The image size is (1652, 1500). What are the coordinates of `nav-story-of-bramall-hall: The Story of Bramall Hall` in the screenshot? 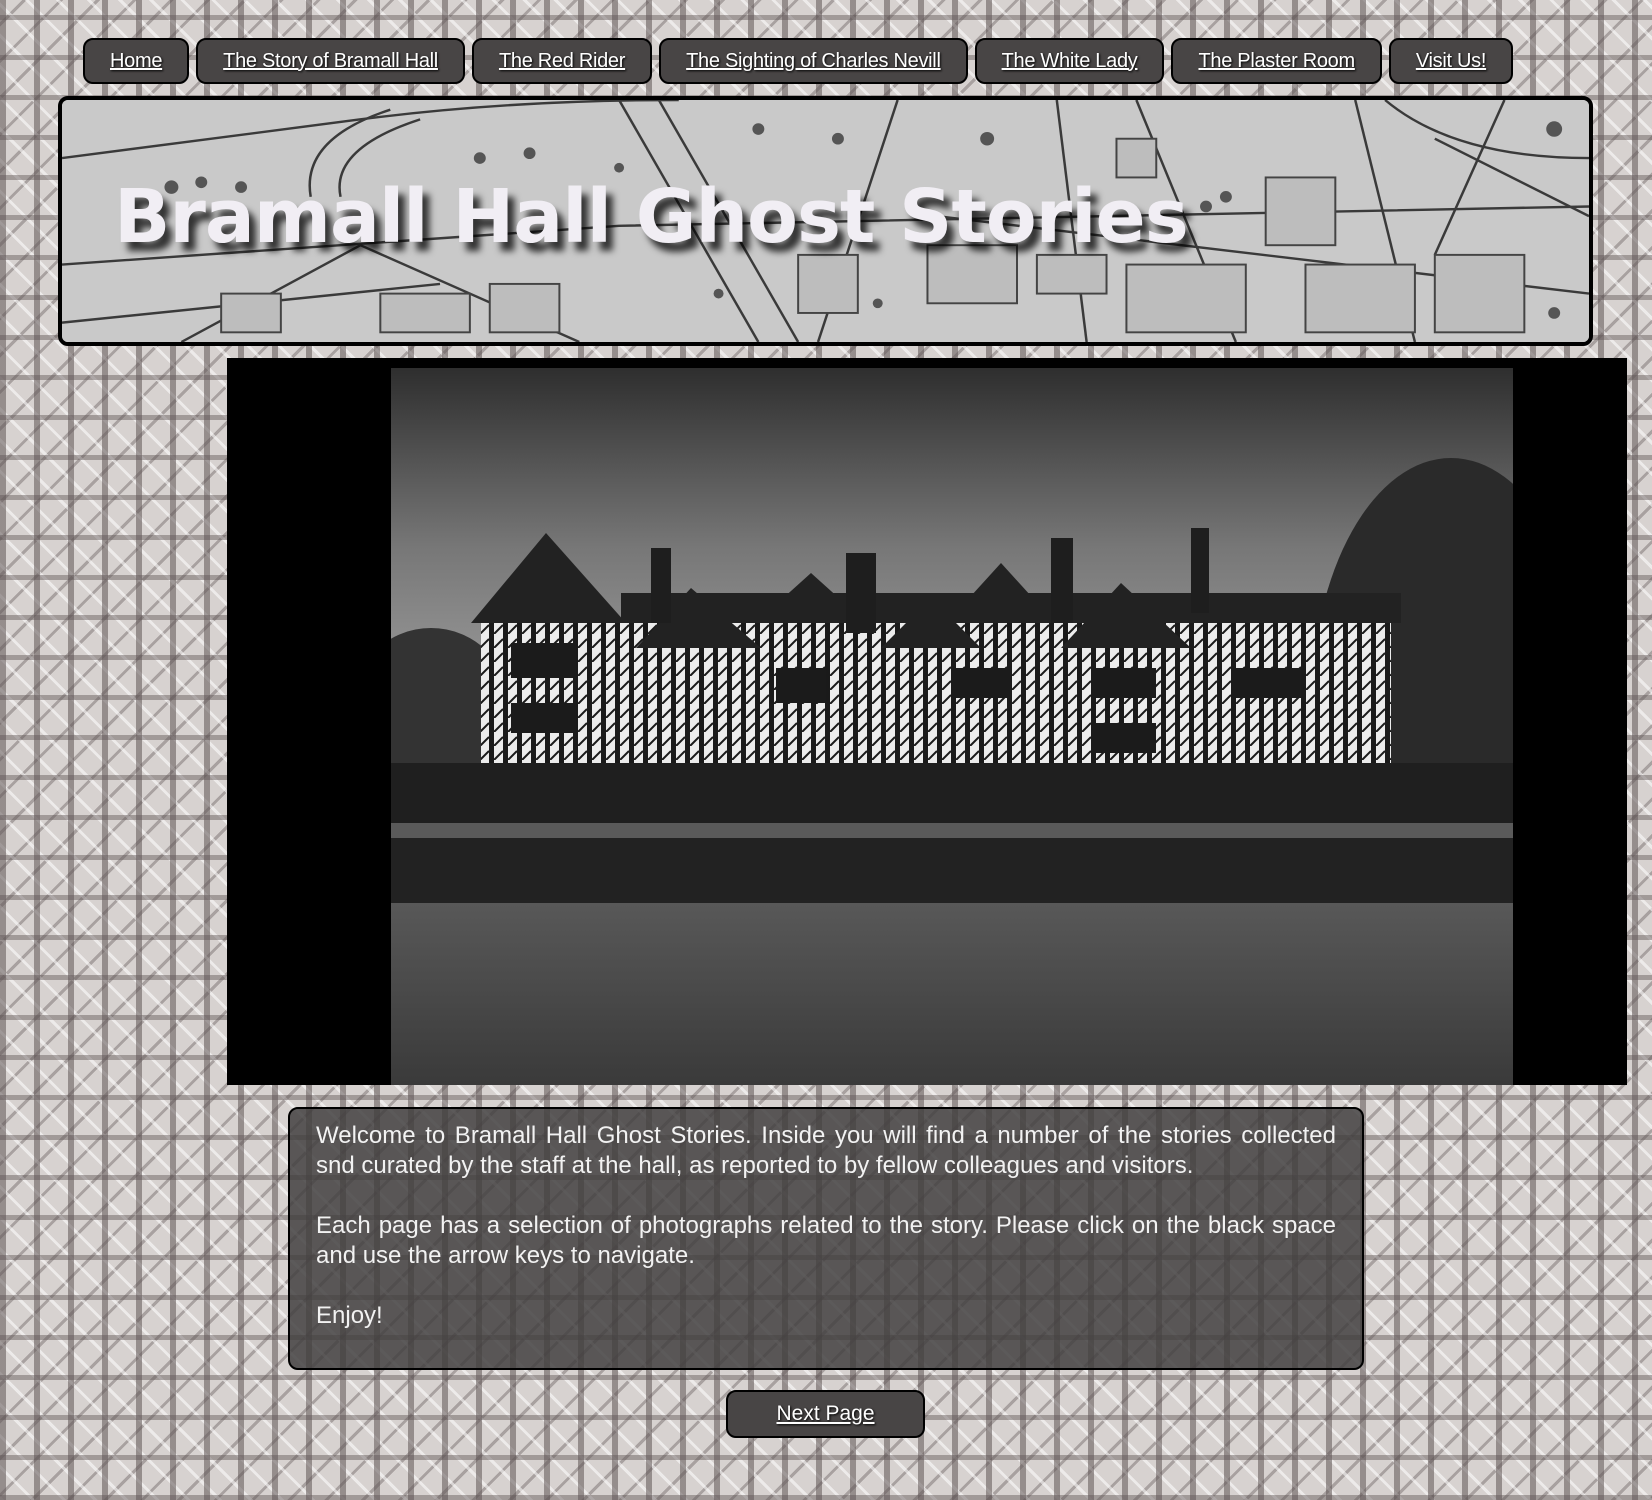 It's located at (330, 61).